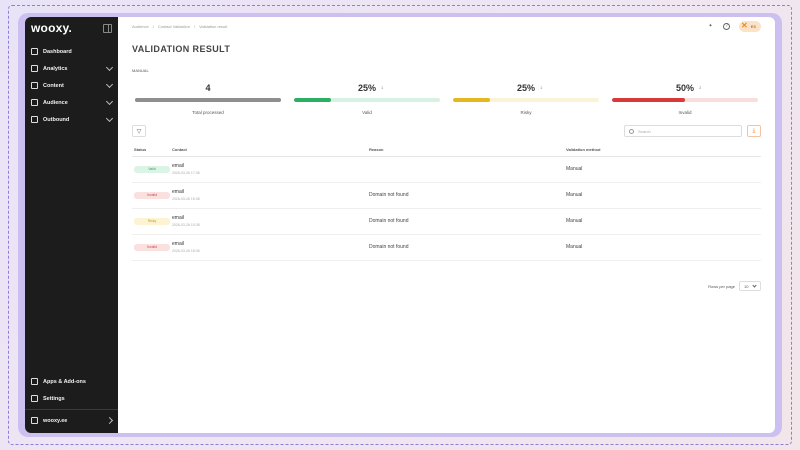 Image resolution: width=800 pixels, height=450 pixels. I want to click on sidebar-item-label: Audience, so click(55, 102).